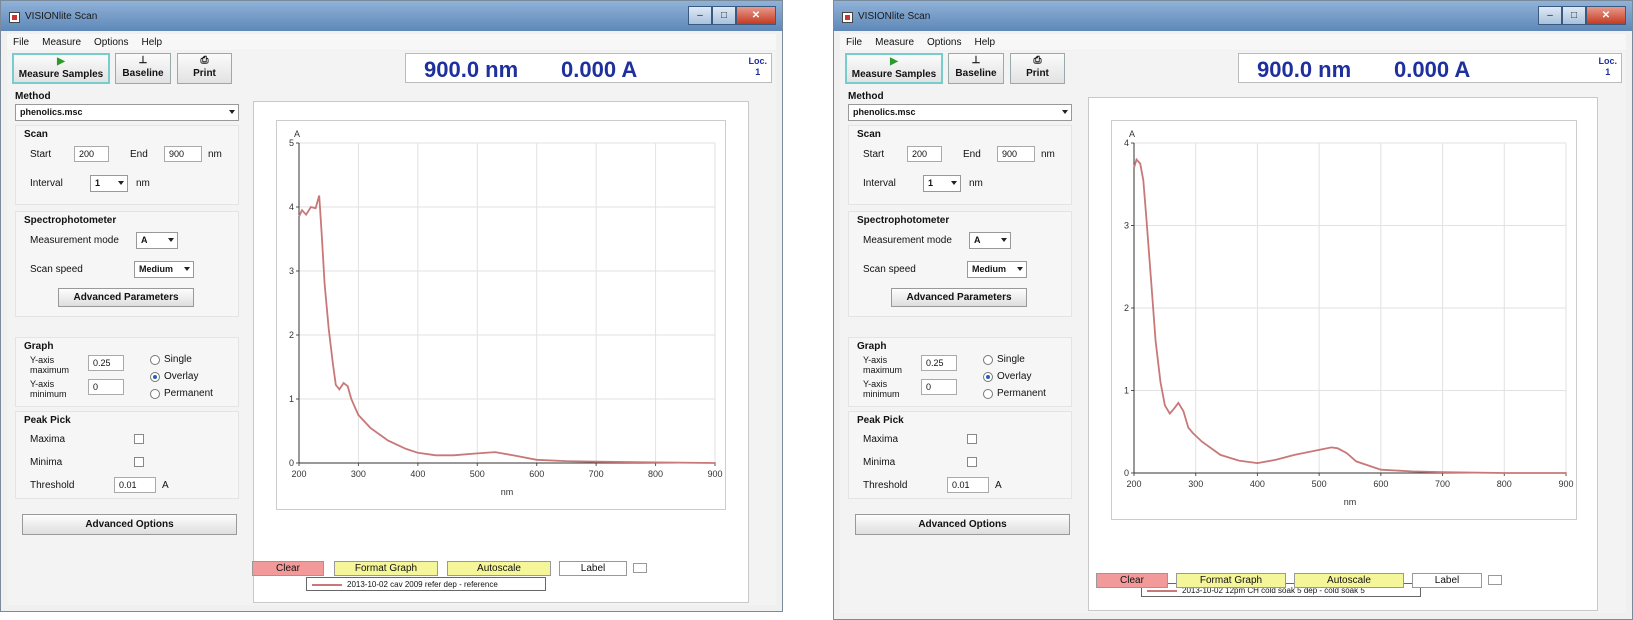 This screenshot has height=620, width=1633. Describe the element at coordinates (989, 269) in the screenshot. I see `speed-value: Medium` at that location.